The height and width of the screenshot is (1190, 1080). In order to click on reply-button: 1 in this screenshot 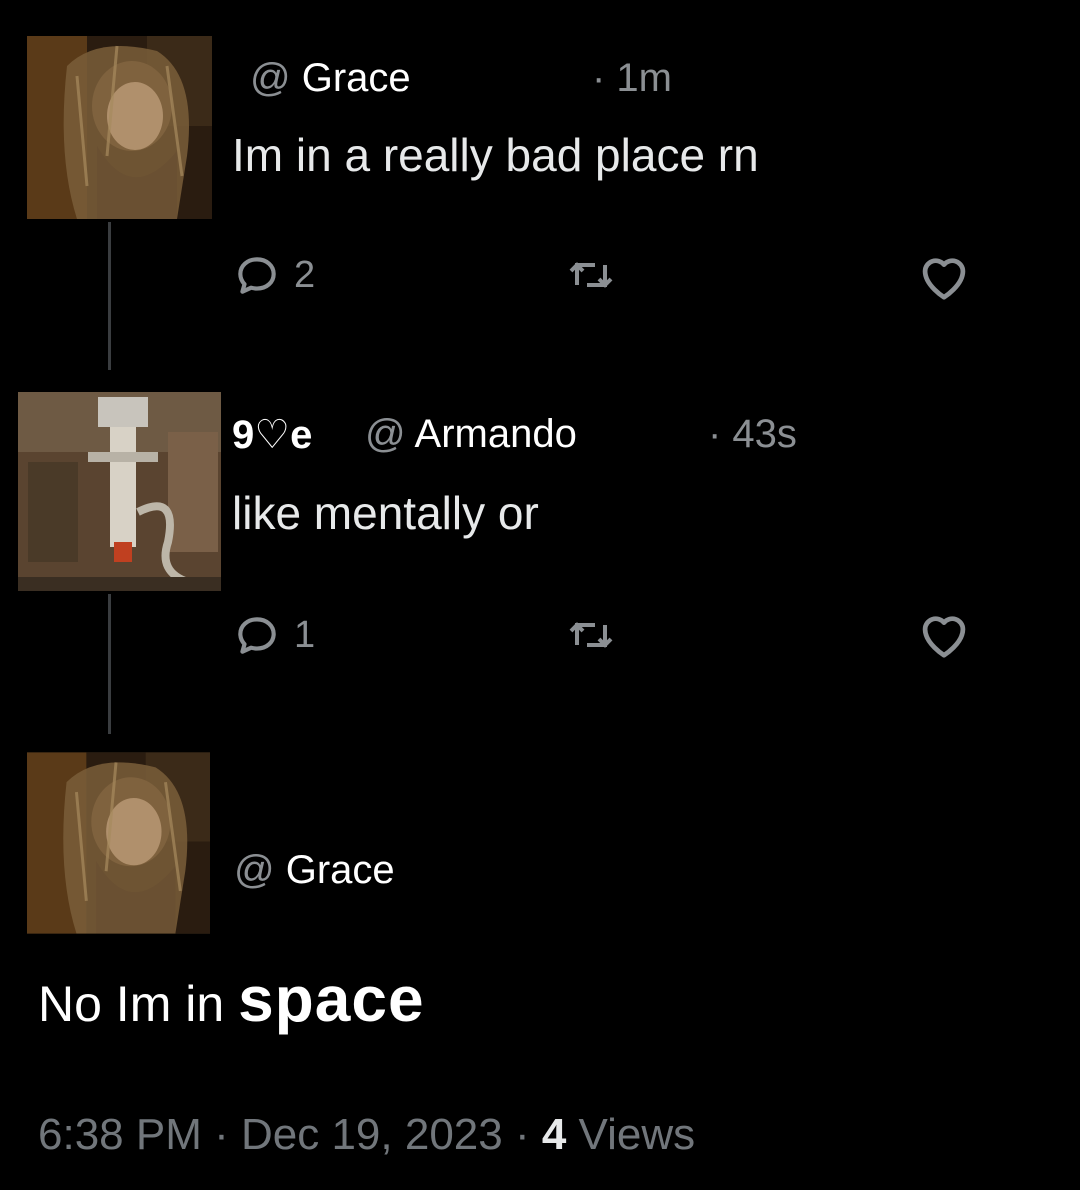, I will do `click(273, 635)`.